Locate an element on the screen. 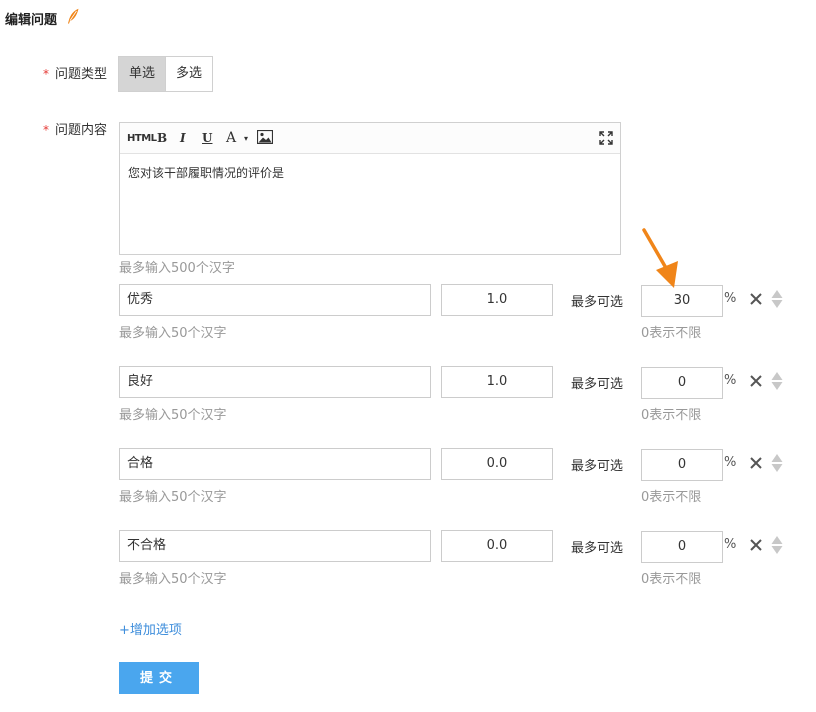 This screenshot has height=712, width=816. image-icon is located at coordinates (265, 137).